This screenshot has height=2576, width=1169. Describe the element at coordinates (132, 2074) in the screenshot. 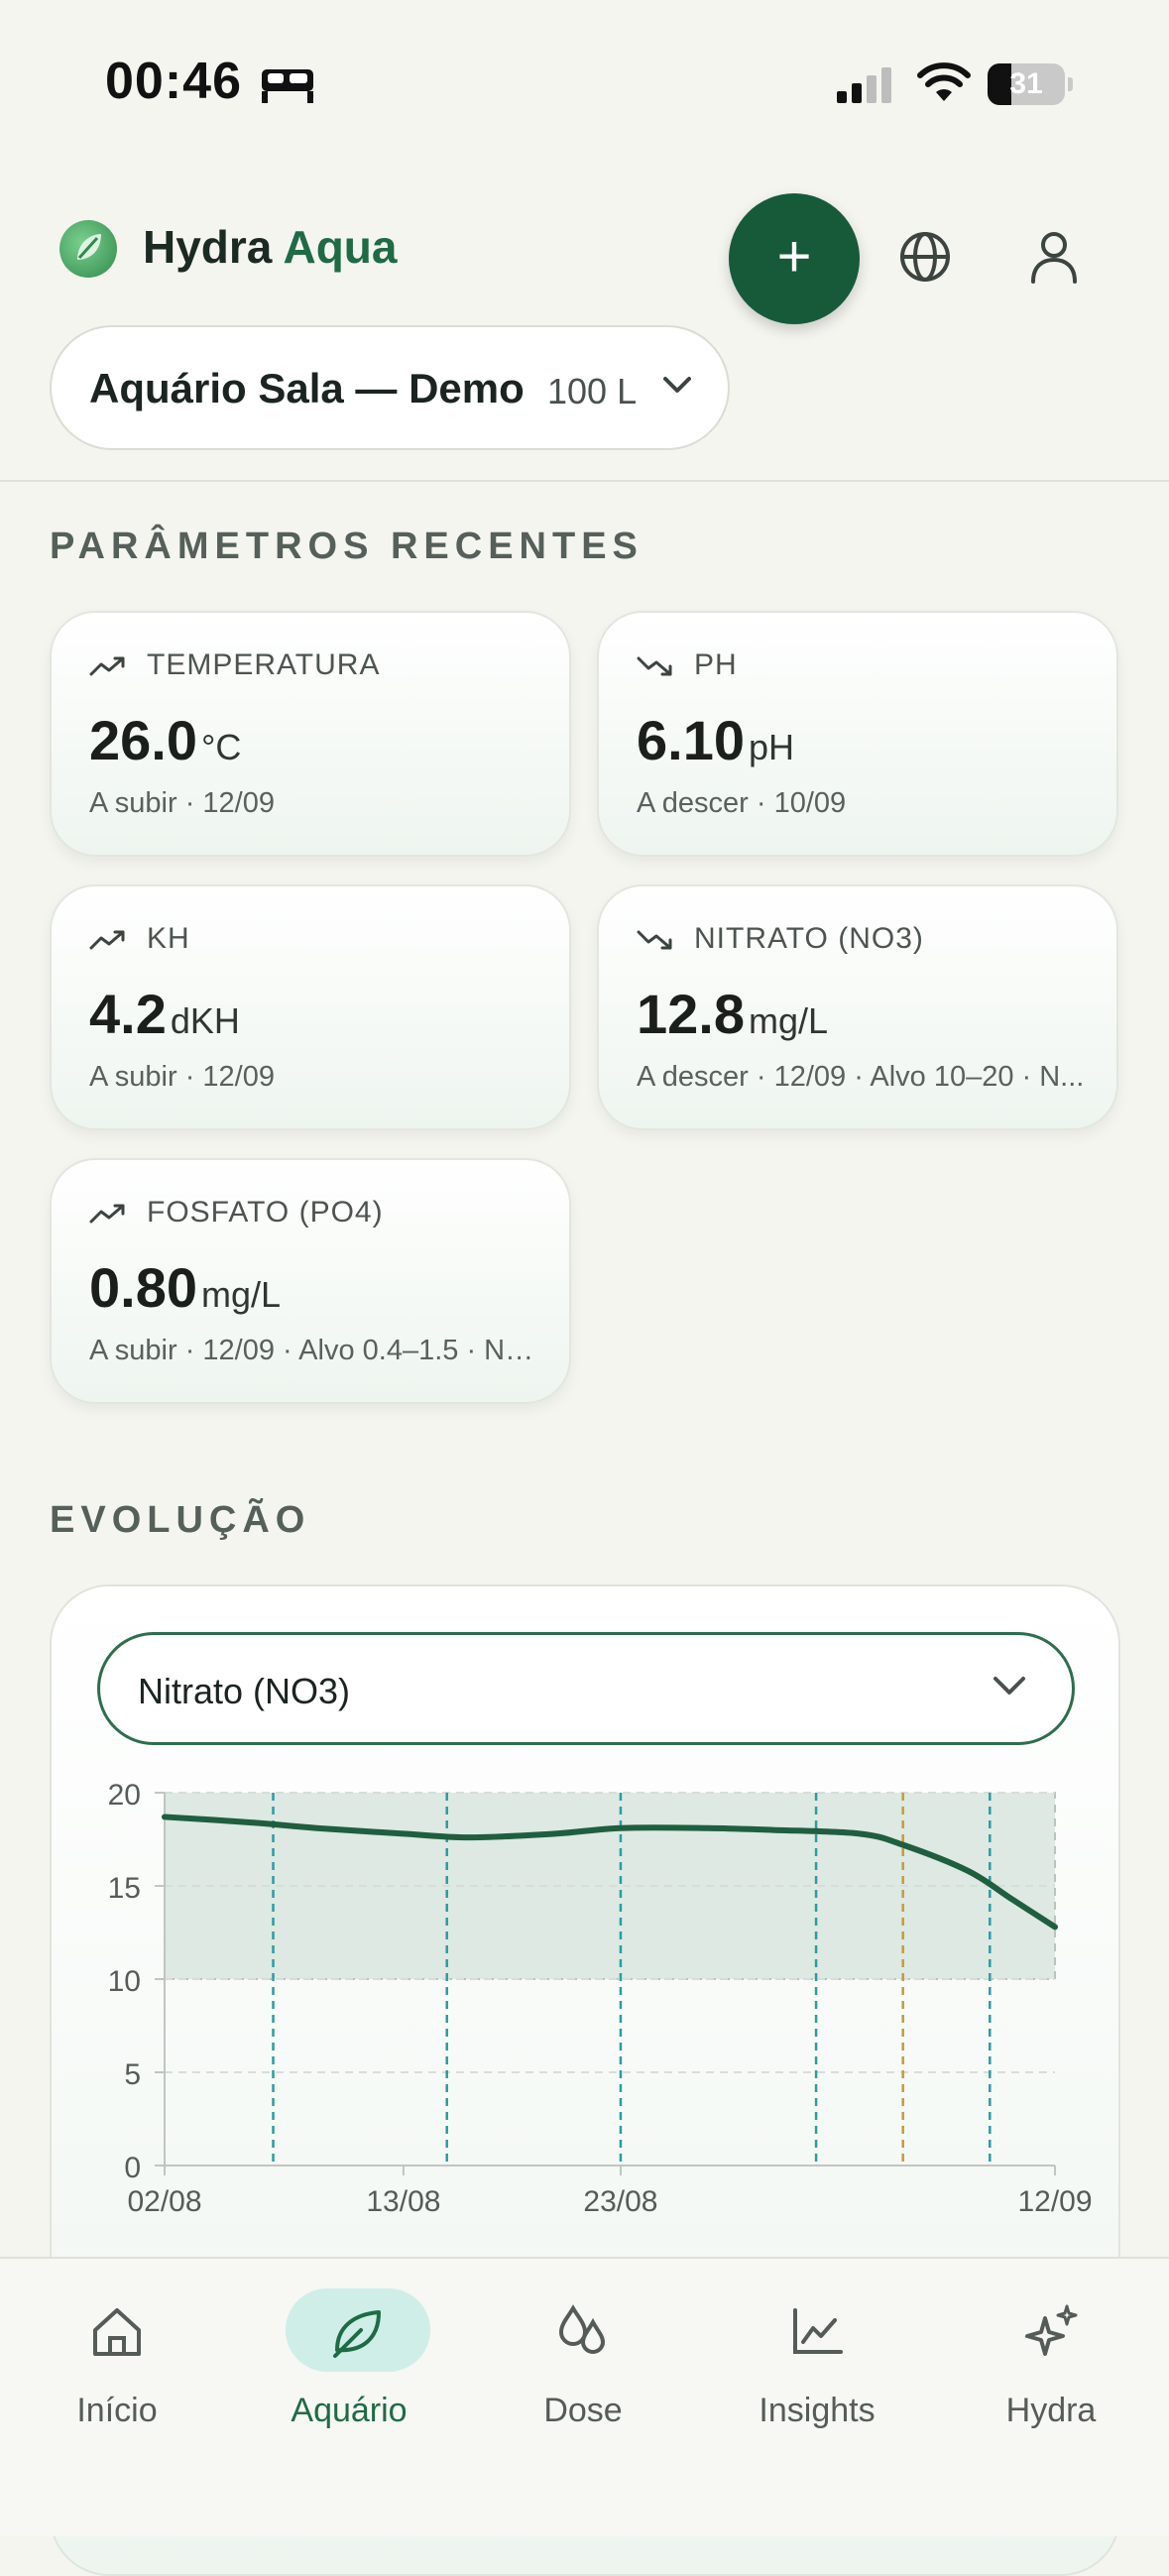

I see `y-tick-label: 5` at that location.